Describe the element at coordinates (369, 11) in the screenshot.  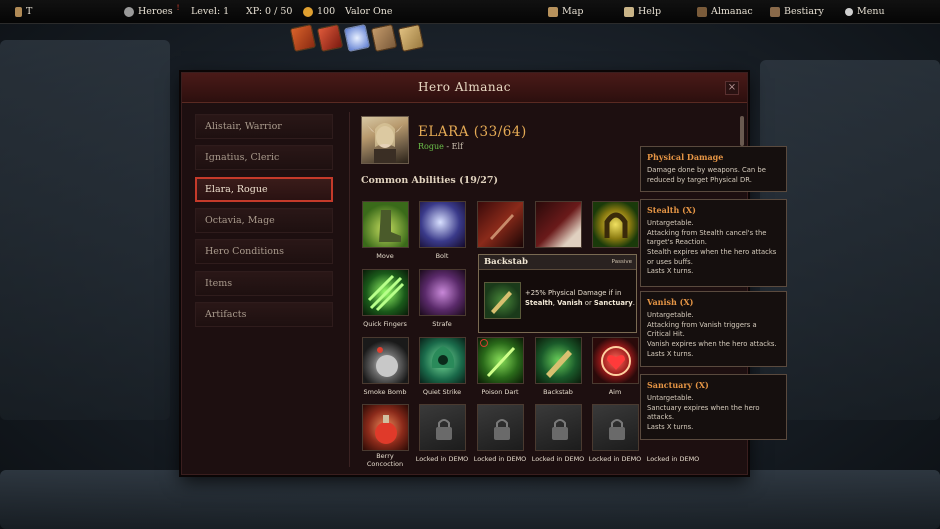
I see `party-name: Valor One` at that location.